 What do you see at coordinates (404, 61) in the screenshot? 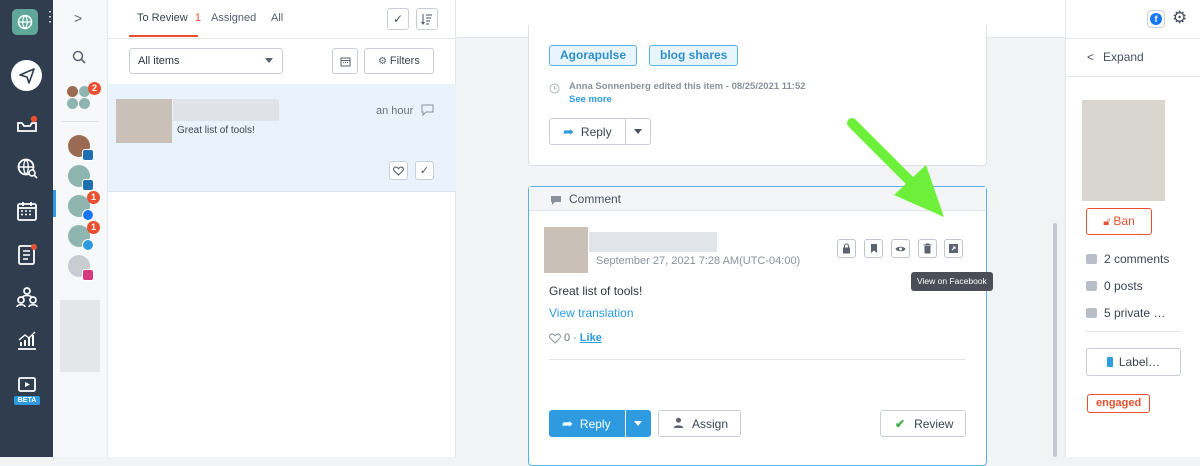
I see `filters-label: Filters` at bounding box center [404, 61].